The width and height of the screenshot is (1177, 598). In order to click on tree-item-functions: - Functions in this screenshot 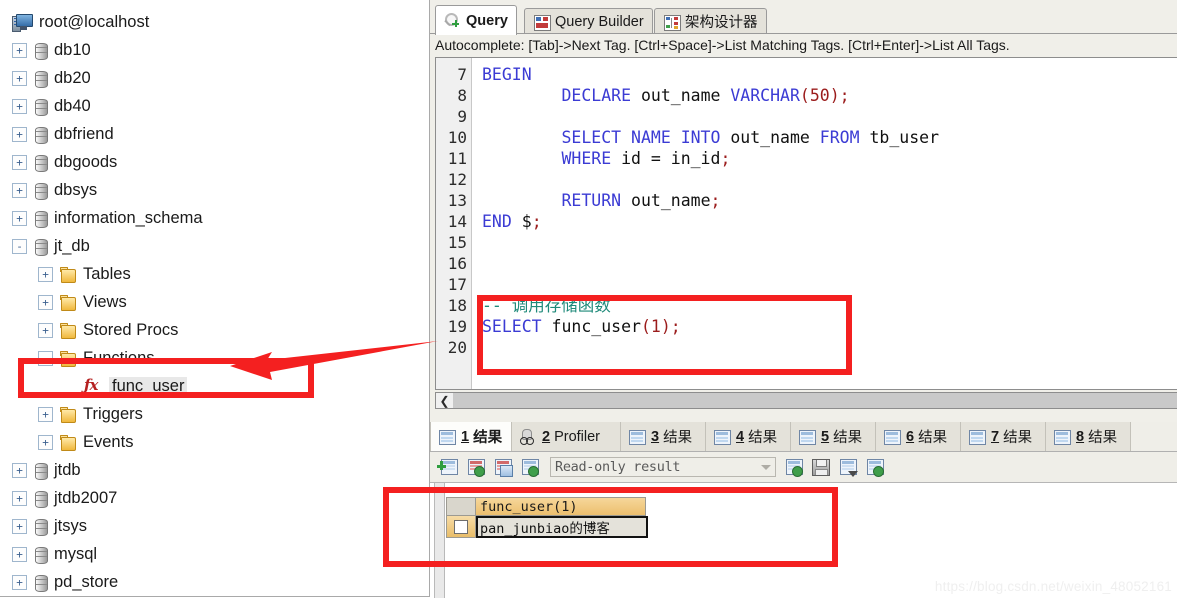, I will do `click(96, 358)`.